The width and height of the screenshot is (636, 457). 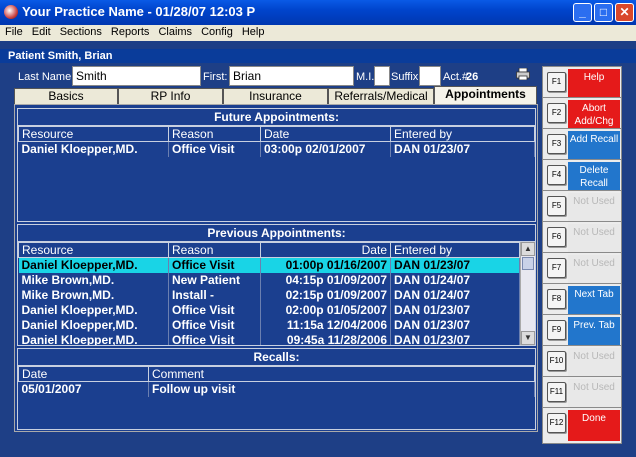 I want to click on last-name-field: Smith, so click(x=136, y=76).